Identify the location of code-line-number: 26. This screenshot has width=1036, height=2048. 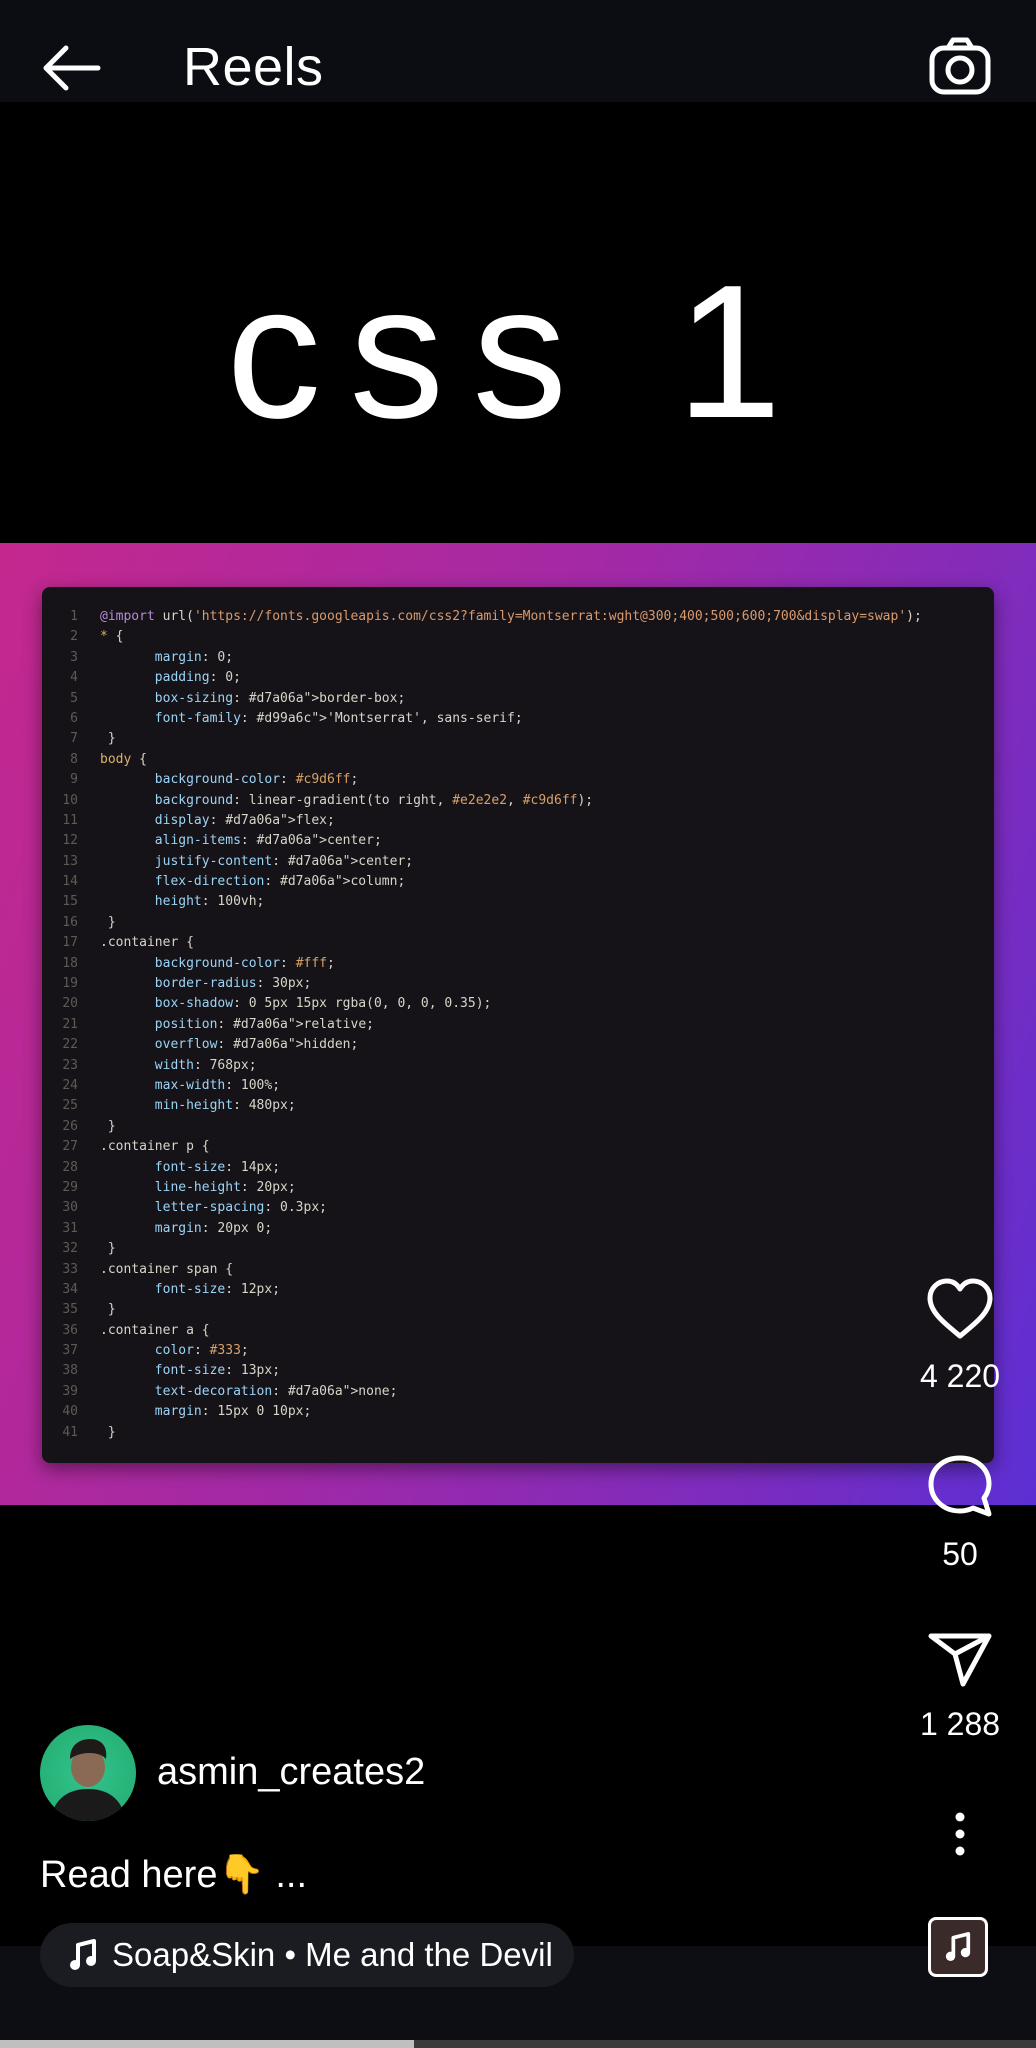
(70, 1126).